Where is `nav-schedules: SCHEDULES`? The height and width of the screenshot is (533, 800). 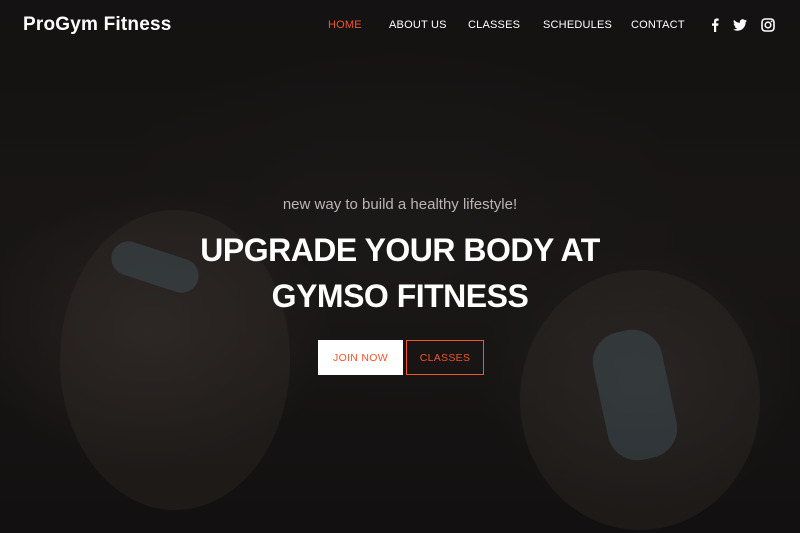
nav-schedules: SCHEDULES is located at coordinates (577, 25).